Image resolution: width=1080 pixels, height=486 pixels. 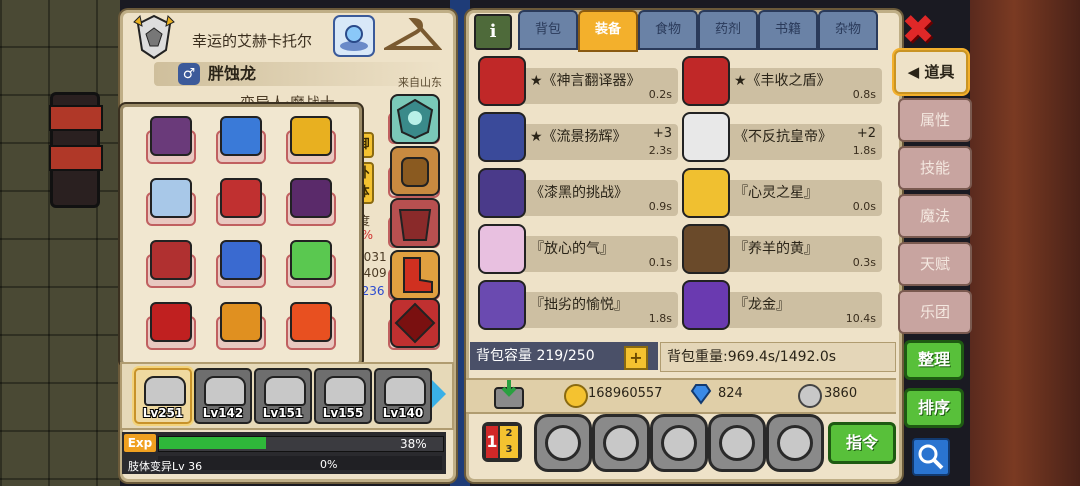 I want to click on guild-emblem-icon, so click(x=154, y=37).